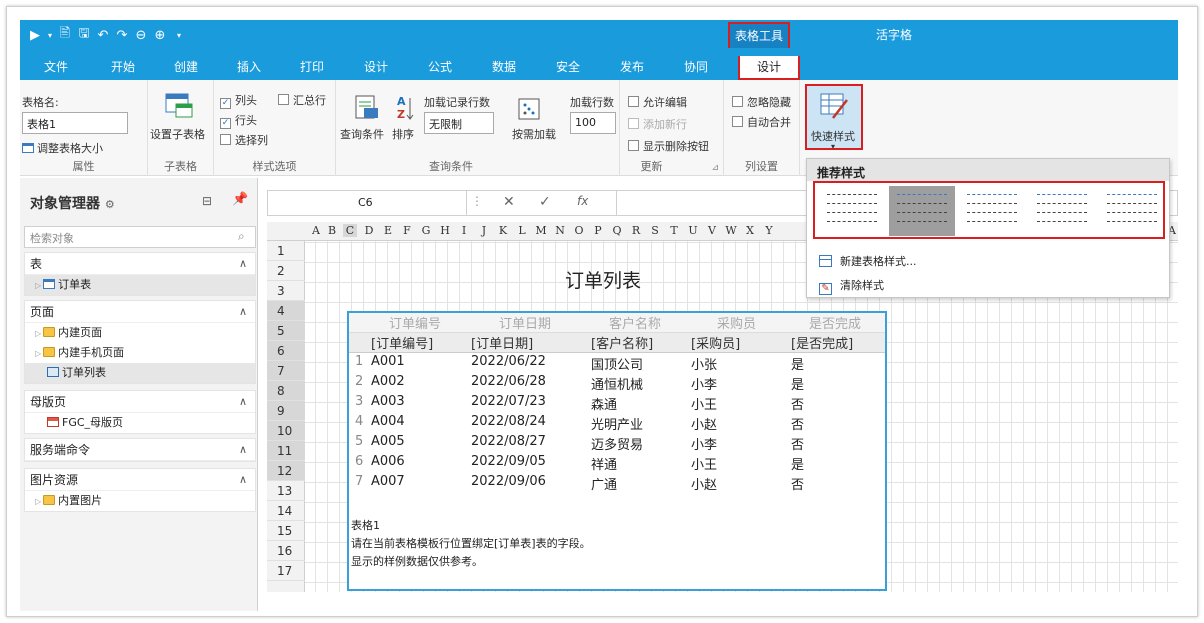 The image size is (1204, 623). I want to click on tree-item-builtin-pages: ▷ 内建页面, so click(140, 333).